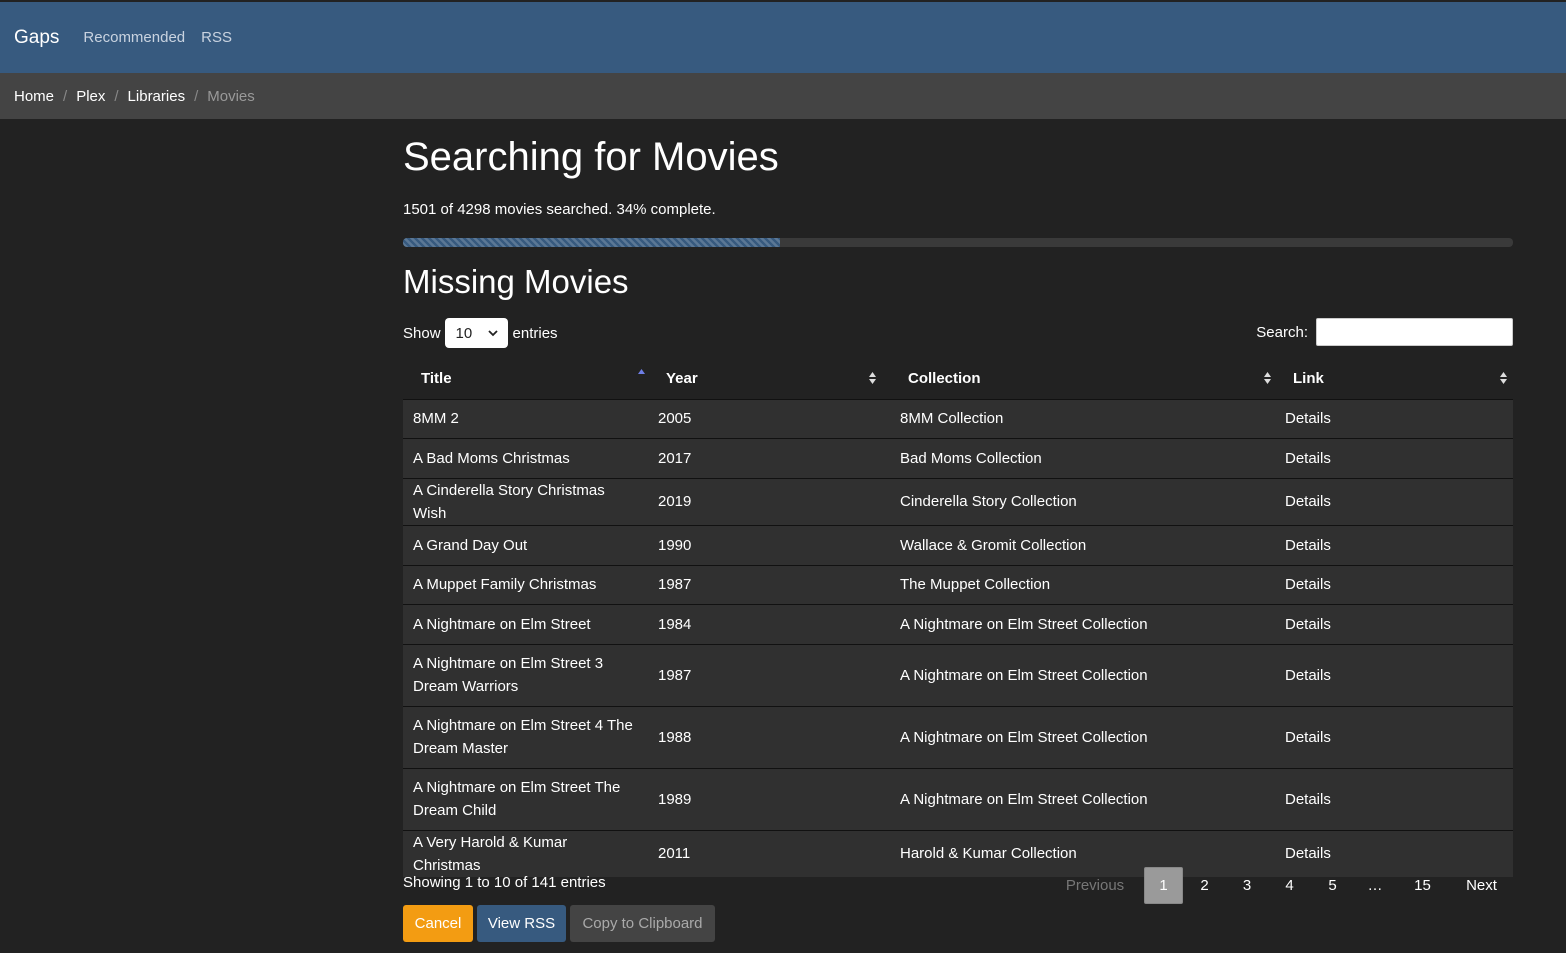  What do you see at coordinates (591, 157) in the screenshot?
I see `page-title: Searching for Movies` at bounding box center [591, 157].